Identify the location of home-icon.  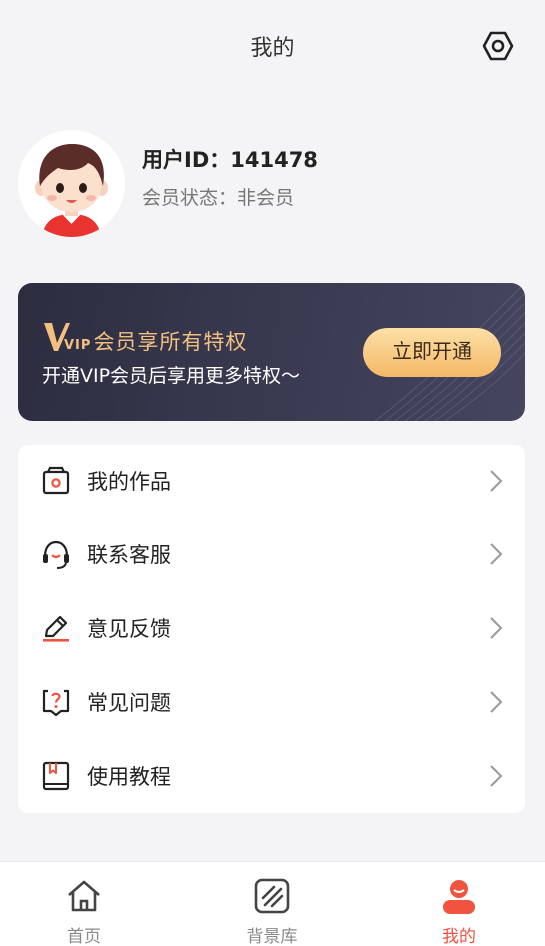
(84, 896).